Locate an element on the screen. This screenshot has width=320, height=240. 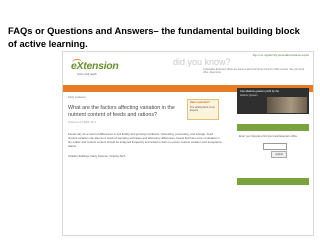
video-subtitle: abalone growers is located at coordinates (249, 95).